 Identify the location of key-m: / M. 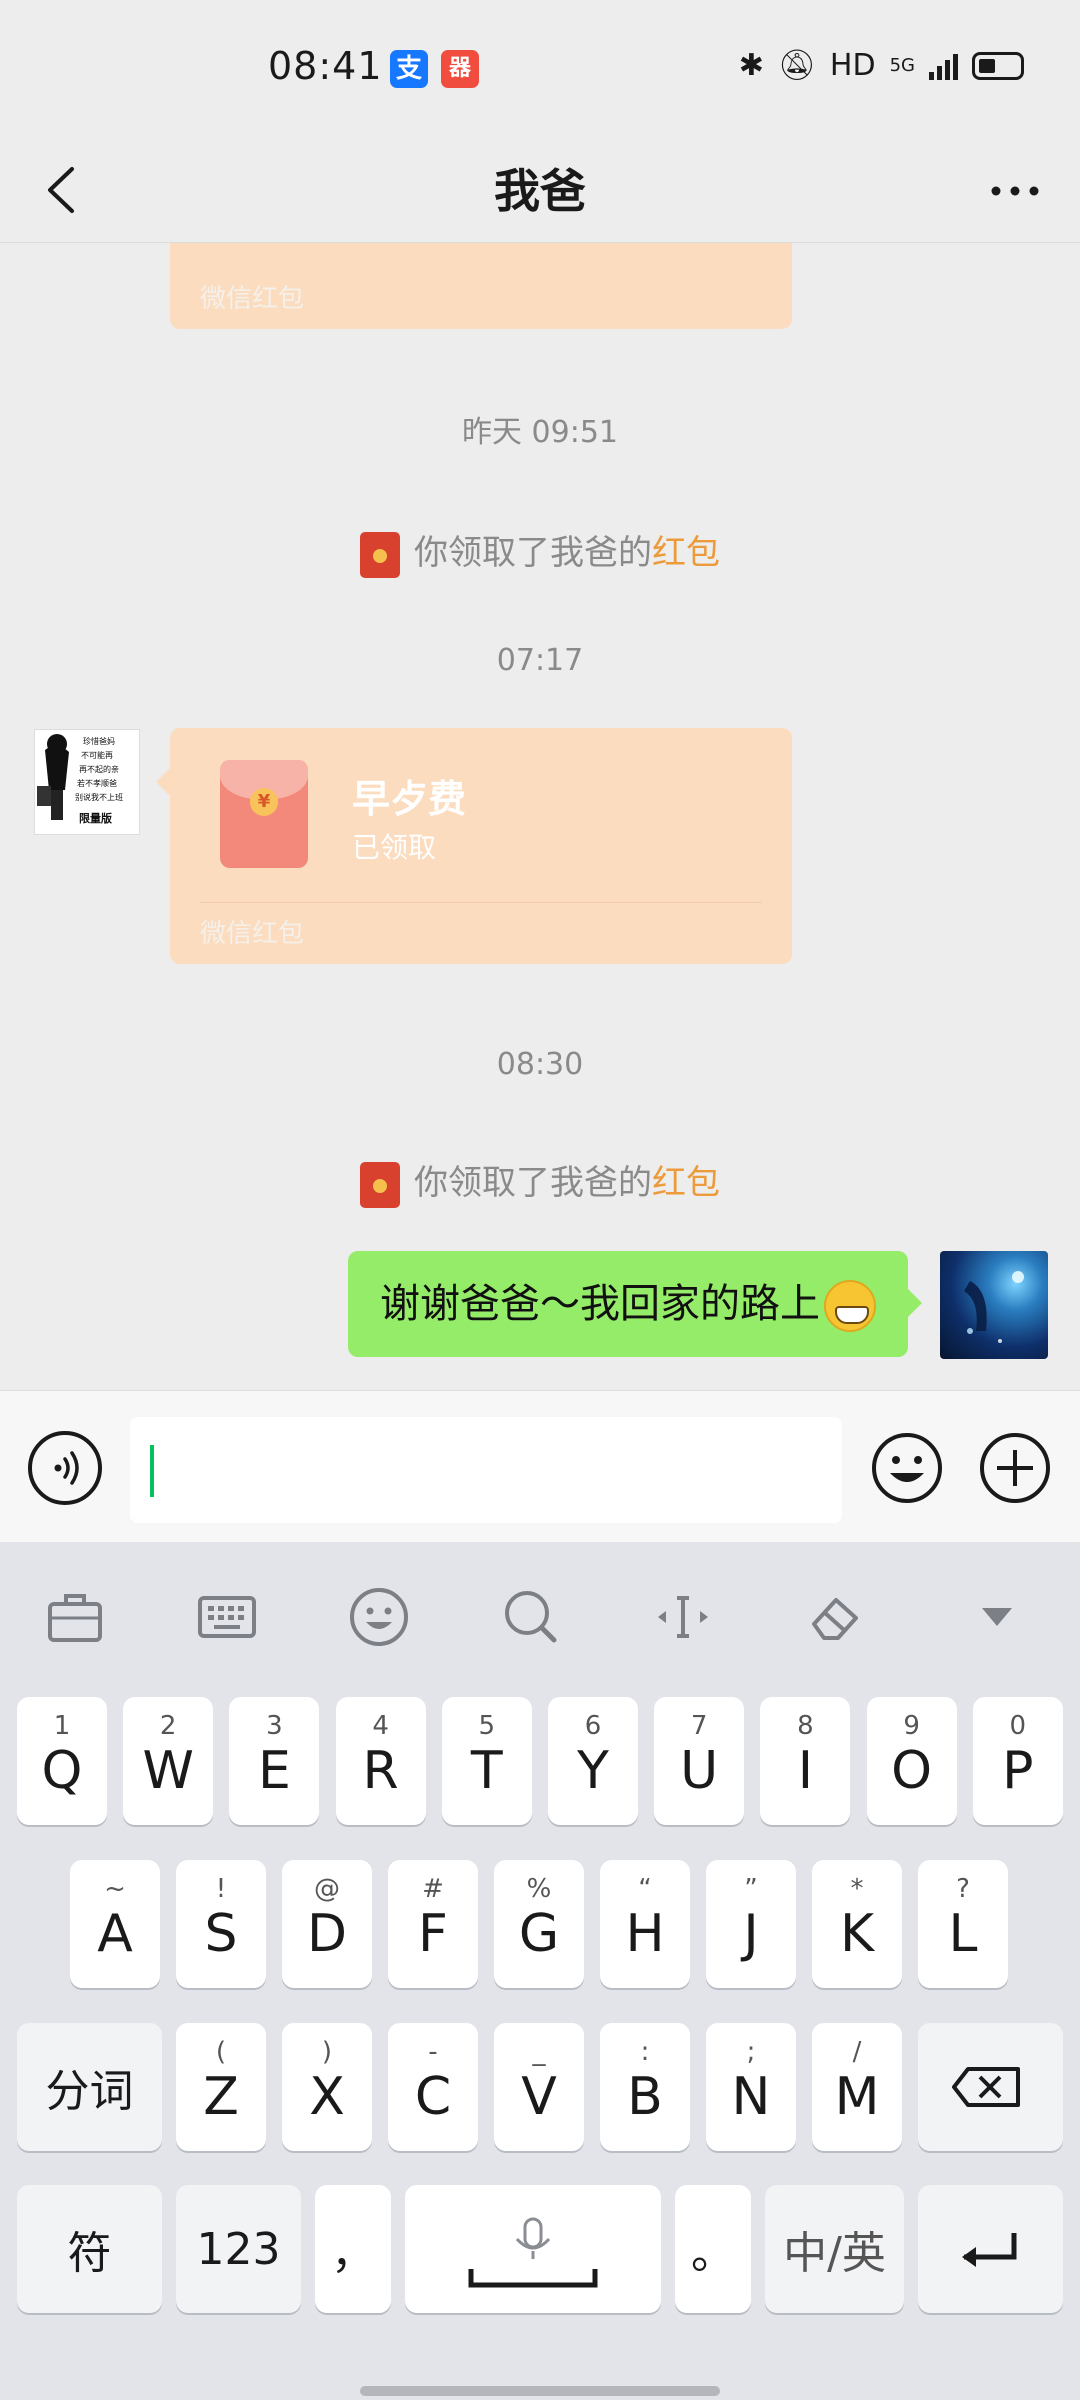
(857, 2087).